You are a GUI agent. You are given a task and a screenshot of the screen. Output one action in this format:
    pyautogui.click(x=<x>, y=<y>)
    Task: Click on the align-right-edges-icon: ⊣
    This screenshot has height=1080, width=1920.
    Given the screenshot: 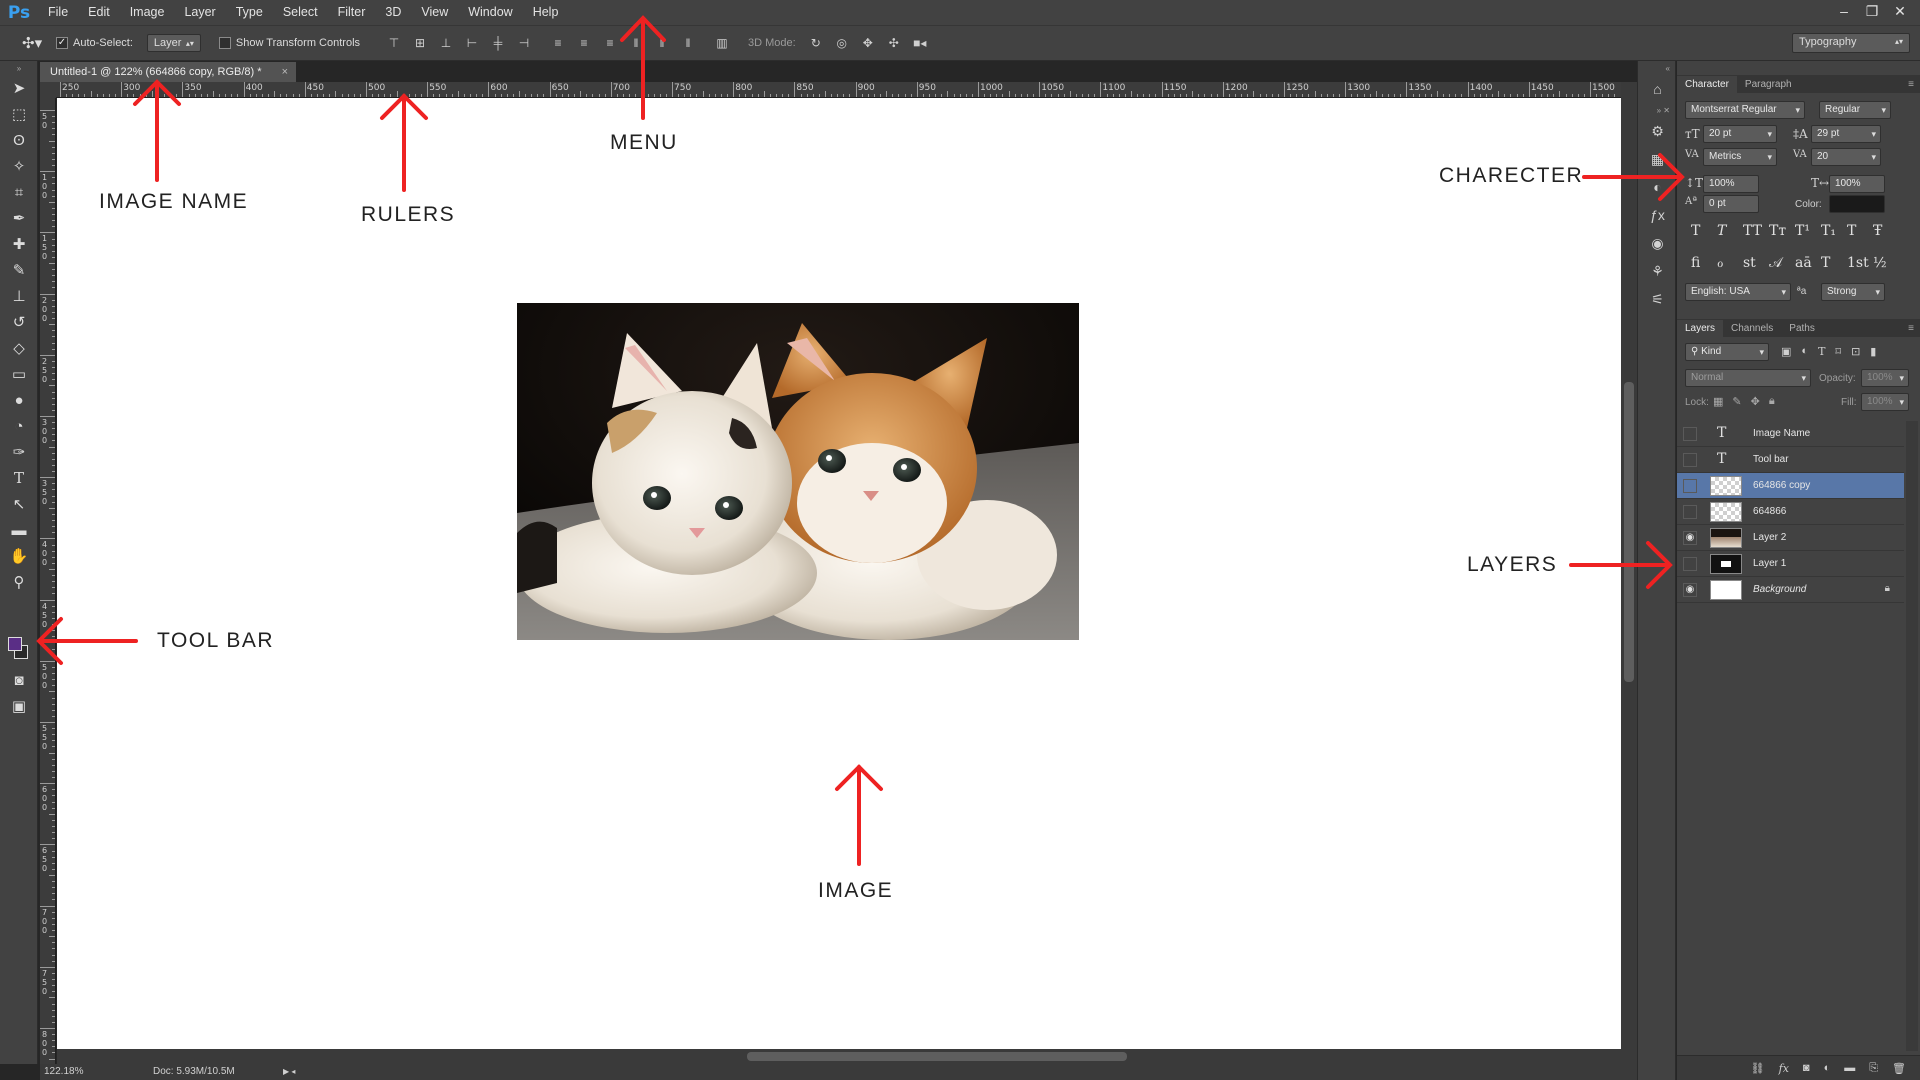 What is the action you would take?
    pyautogui.click(x=524, y=43)
    